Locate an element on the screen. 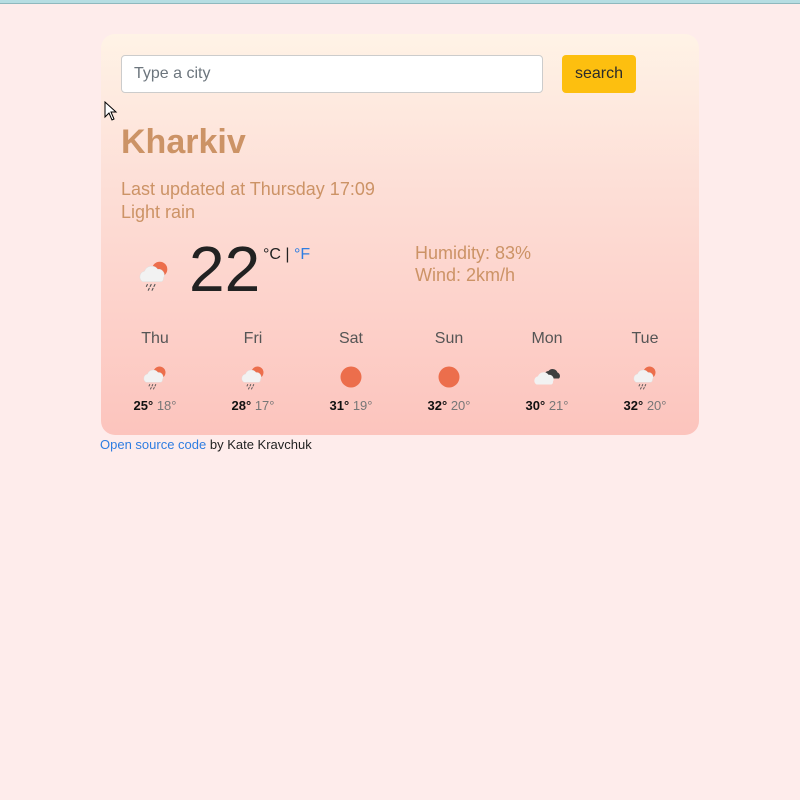 This screenshot has width=800, height=800. celsius-unit: °C is located at coordinates (272, 254).